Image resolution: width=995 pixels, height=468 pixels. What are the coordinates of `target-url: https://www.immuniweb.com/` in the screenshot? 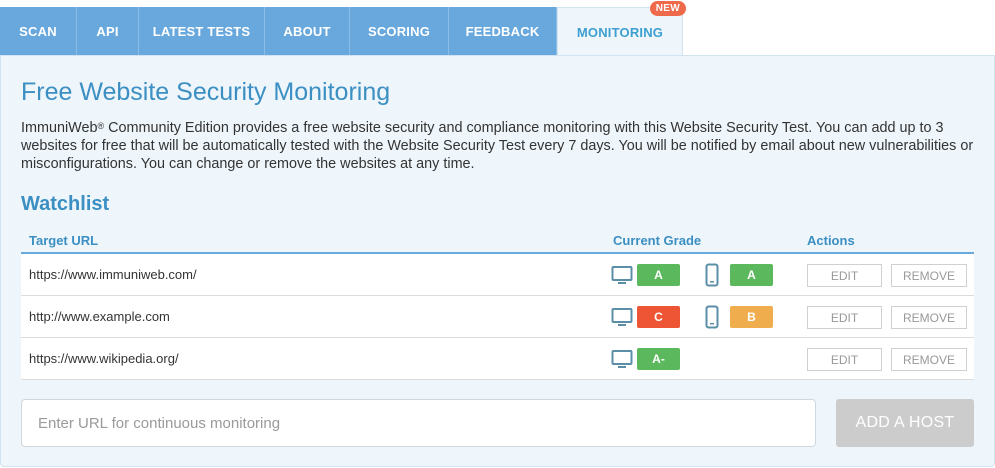 It's located at (113, 274).